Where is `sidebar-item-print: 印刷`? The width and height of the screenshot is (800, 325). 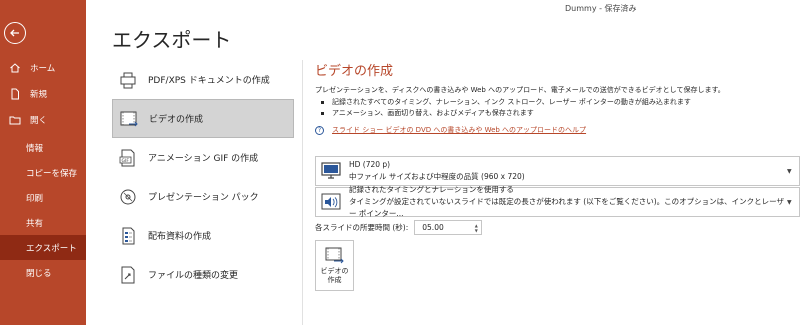 sidebar-item-print: 印刷 is located at coordinates (43, 197).